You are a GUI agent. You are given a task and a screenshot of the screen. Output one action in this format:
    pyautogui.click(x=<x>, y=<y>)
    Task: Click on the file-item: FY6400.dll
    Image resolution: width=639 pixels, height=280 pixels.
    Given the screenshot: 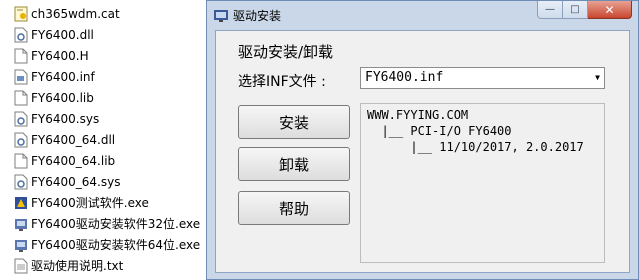 What is the action you would take?
    pyautogui.click(x=54, y=34)
    